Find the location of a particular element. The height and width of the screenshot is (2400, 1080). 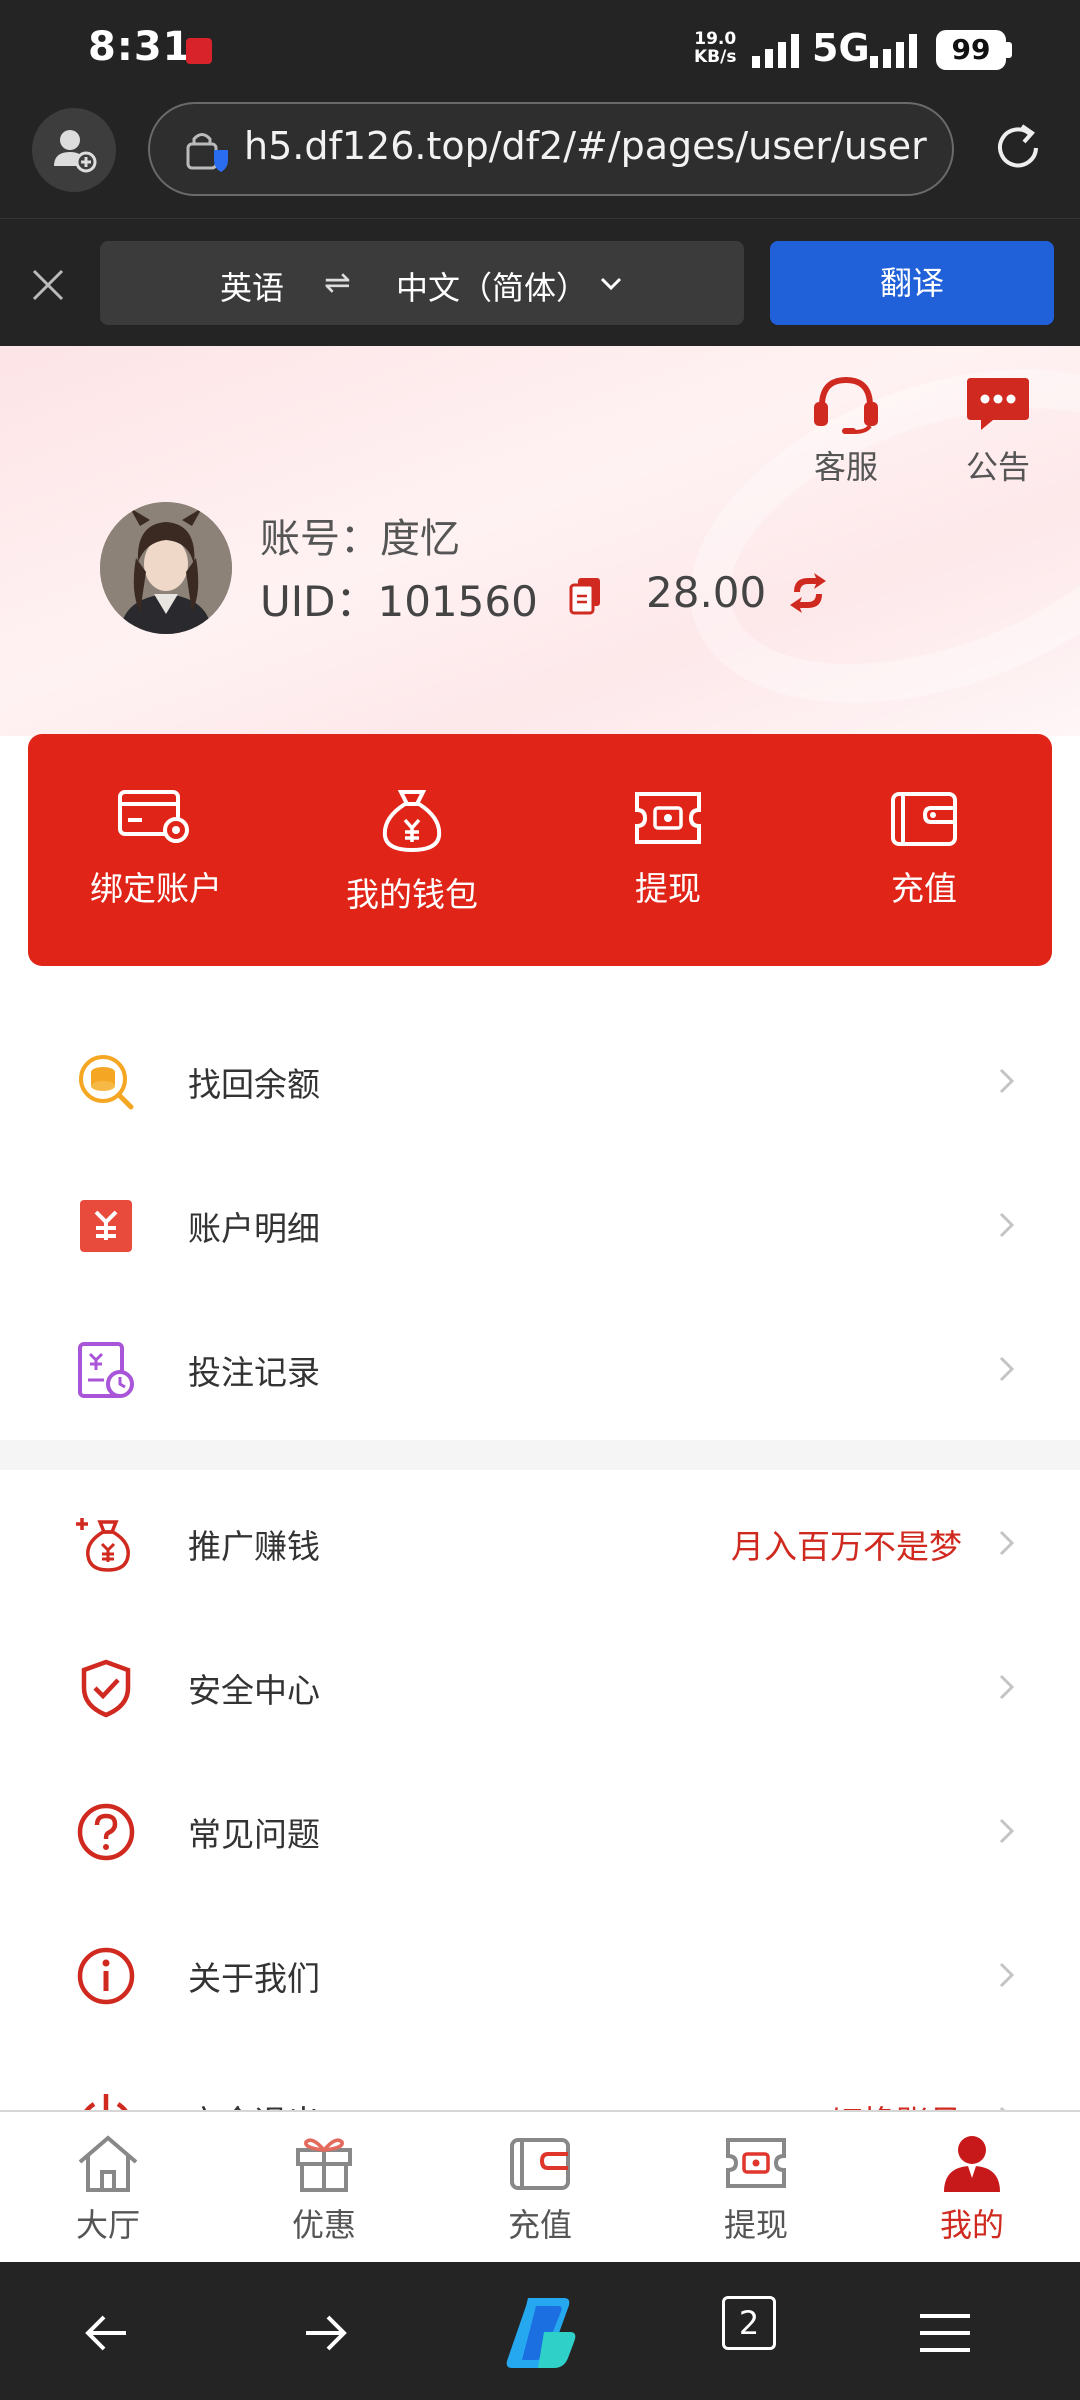

back-arrow-icon is located at coordinates (107, 2333).